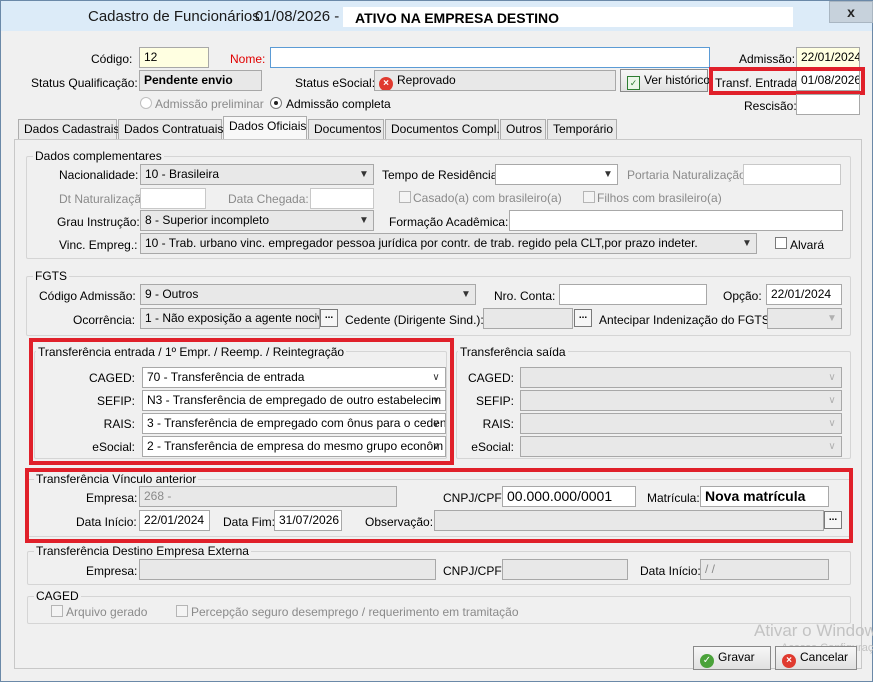 The image size is (873, 682). I want to click on admissao-preliminar-label: Admissão preliminar, so click(209, 104).